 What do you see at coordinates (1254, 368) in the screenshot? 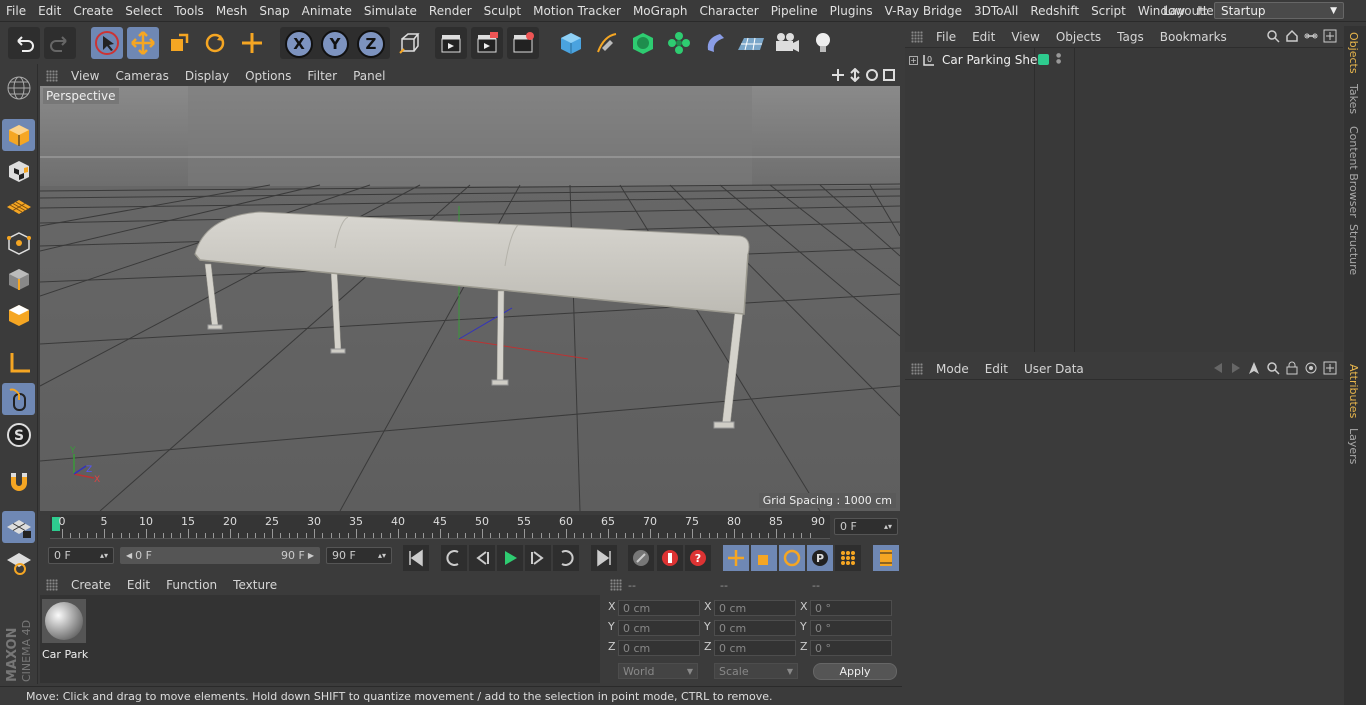
I see `pointer-up-icon` at bounding box center [1254, 368].